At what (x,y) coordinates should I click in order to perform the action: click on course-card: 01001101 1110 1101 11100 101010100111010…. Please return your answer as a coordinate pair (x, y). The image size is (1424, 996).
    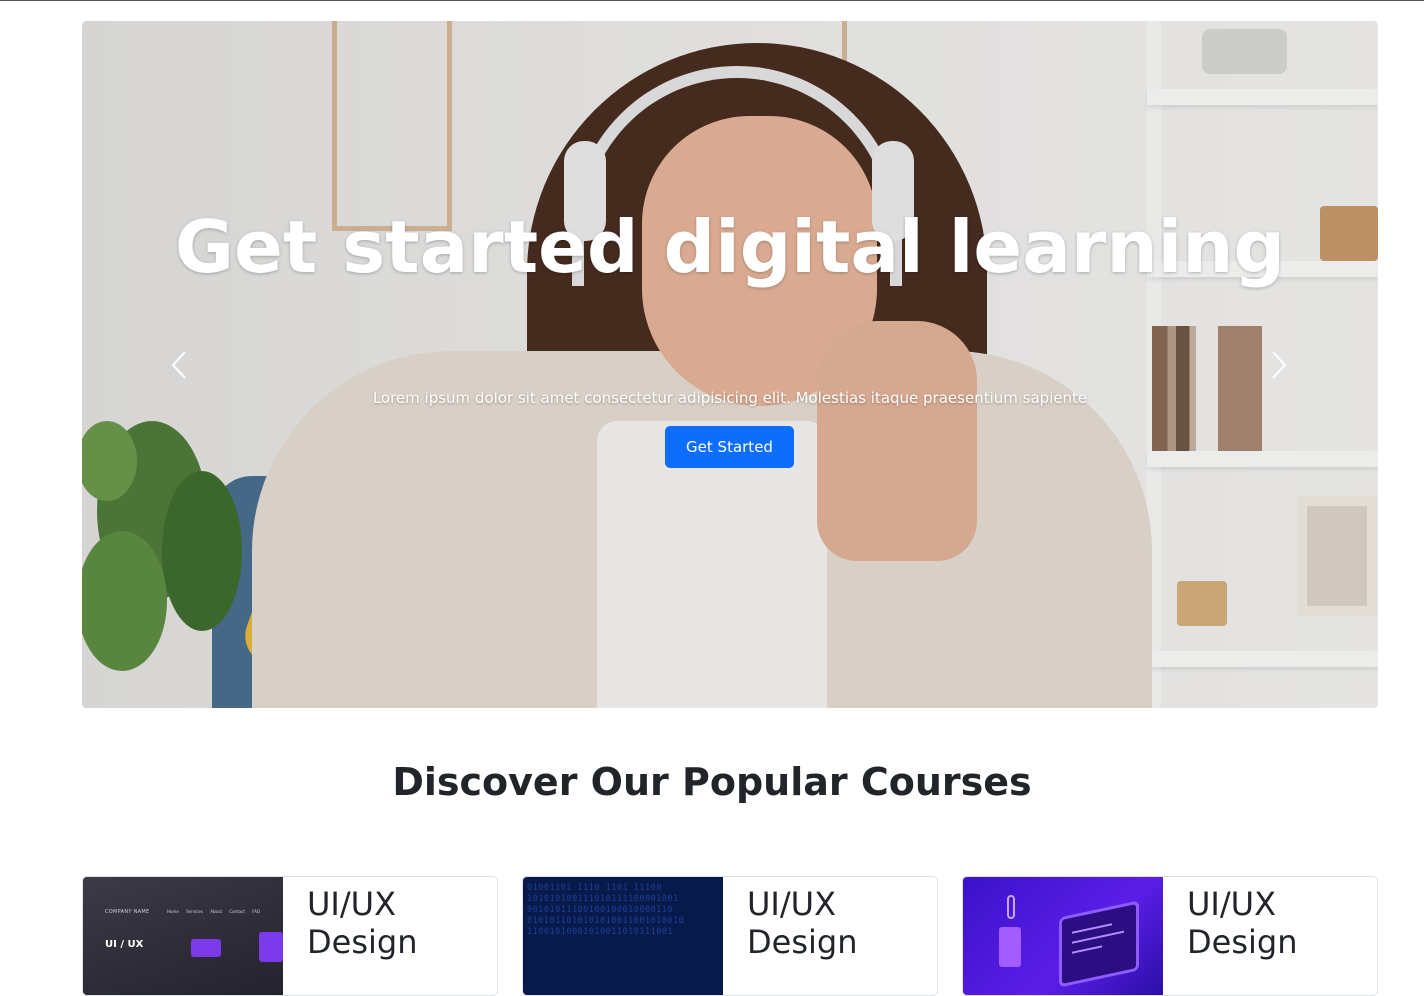
    Looking at the image, I should click on (730, 936).